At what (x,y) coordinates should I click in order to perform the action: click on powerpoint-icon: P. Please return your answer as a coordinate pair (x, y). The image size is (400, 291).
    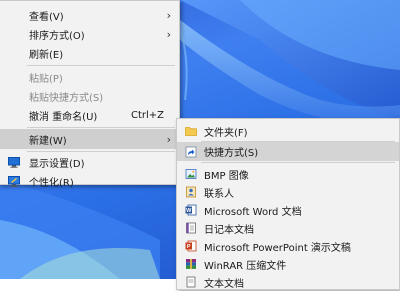
    Looking at the image, I should click on (191, 246).